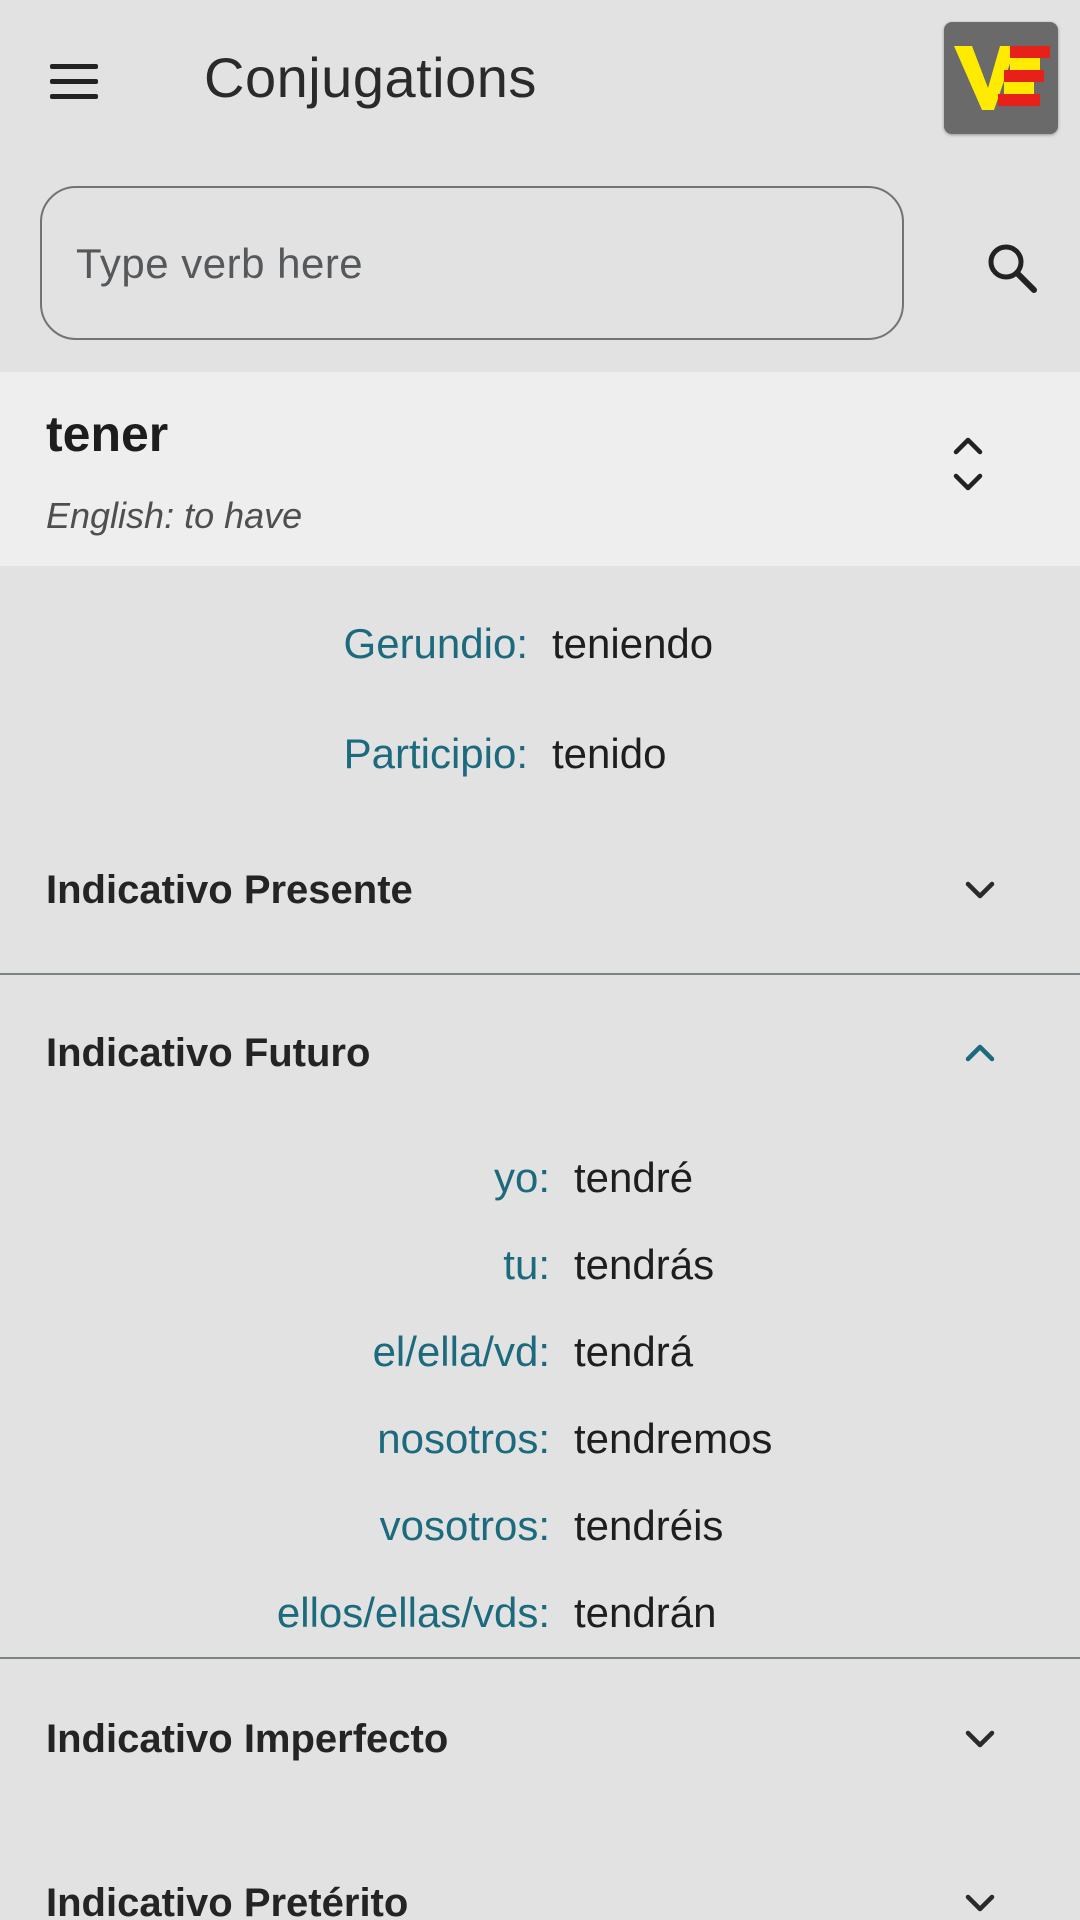  I want to click on app-logo, so click(1001, 78).